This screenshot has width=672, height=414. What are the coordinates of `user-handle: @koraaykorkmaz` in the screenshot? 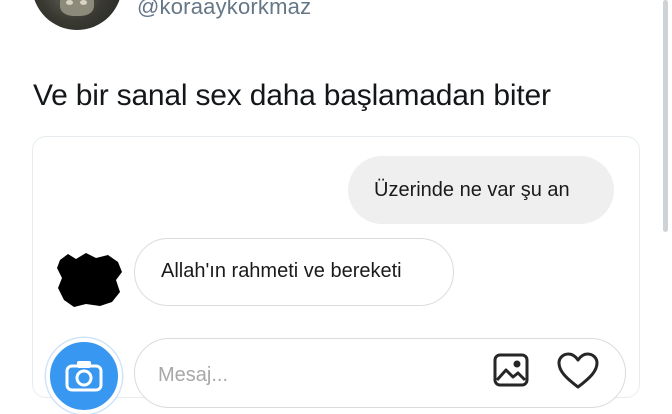 It's located at (224, 10).